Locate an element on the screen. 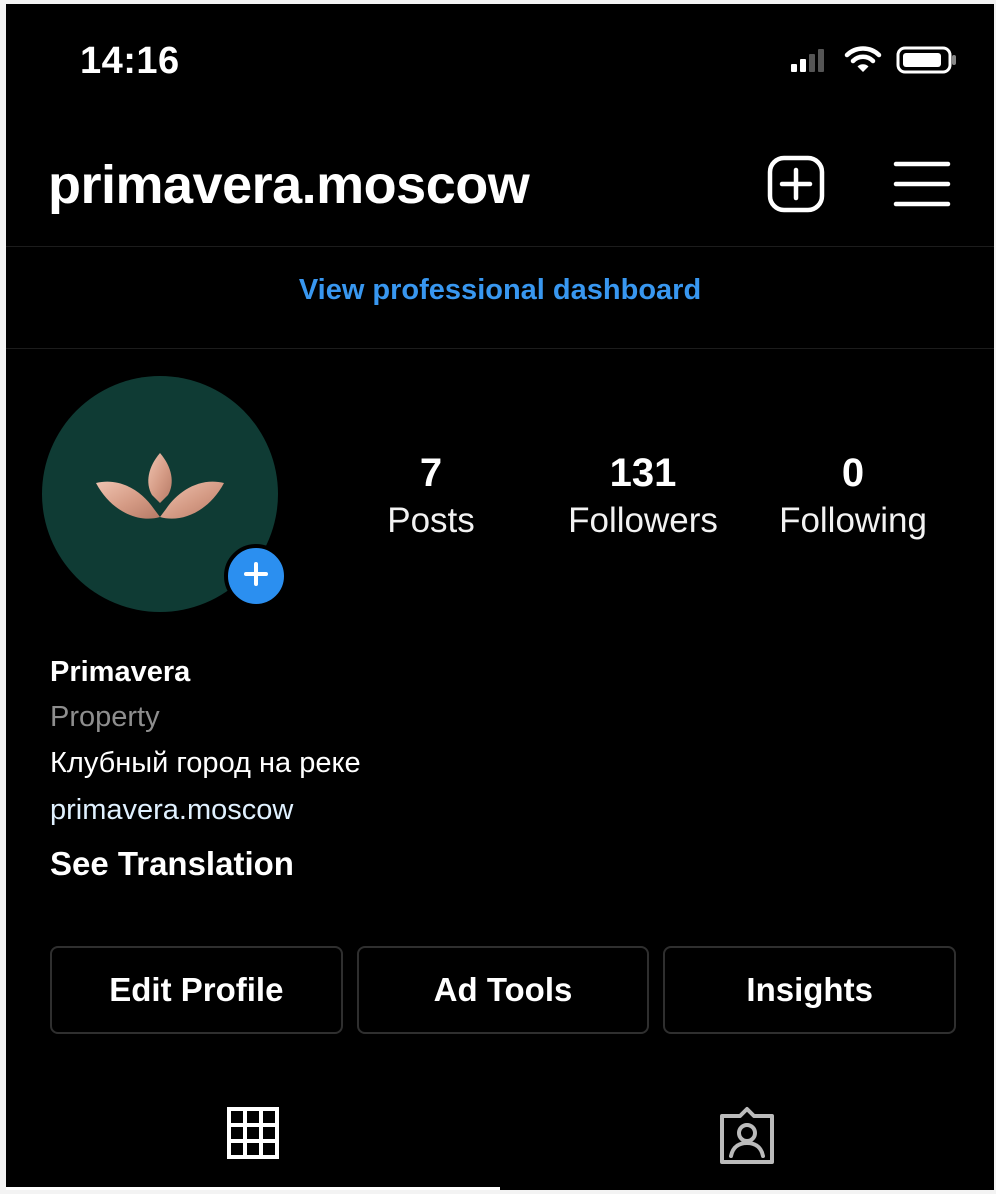 Image resolution: width=996 pixels, height=1194 pixels. view-professional-dashboard-link: View professional dashboard is located at coordinates (500, 290).